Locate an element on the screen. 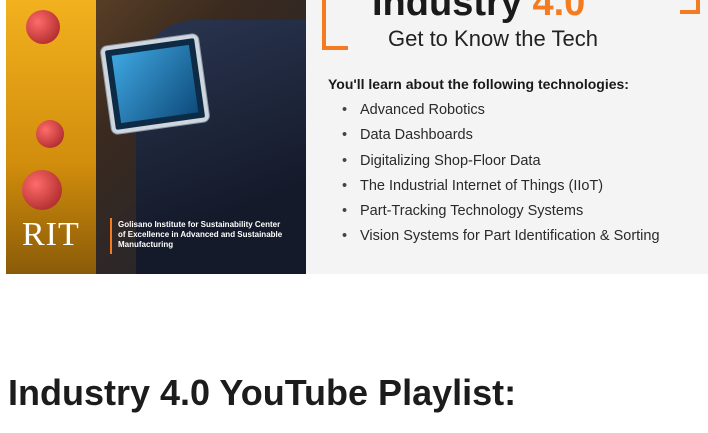  headline-accent: 4.0 is located at coordinates (559, 12).